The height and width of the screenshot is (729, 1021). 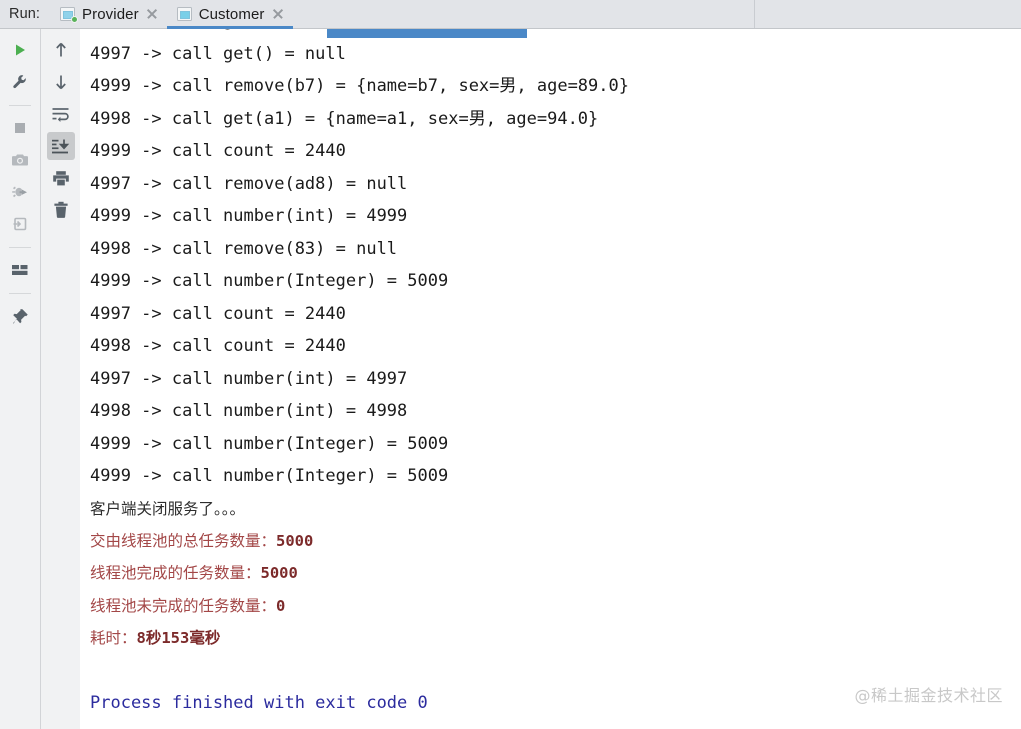 I want to click on console-line: 交由线程池的总任务数量：5000, so click(x=555, y=541).